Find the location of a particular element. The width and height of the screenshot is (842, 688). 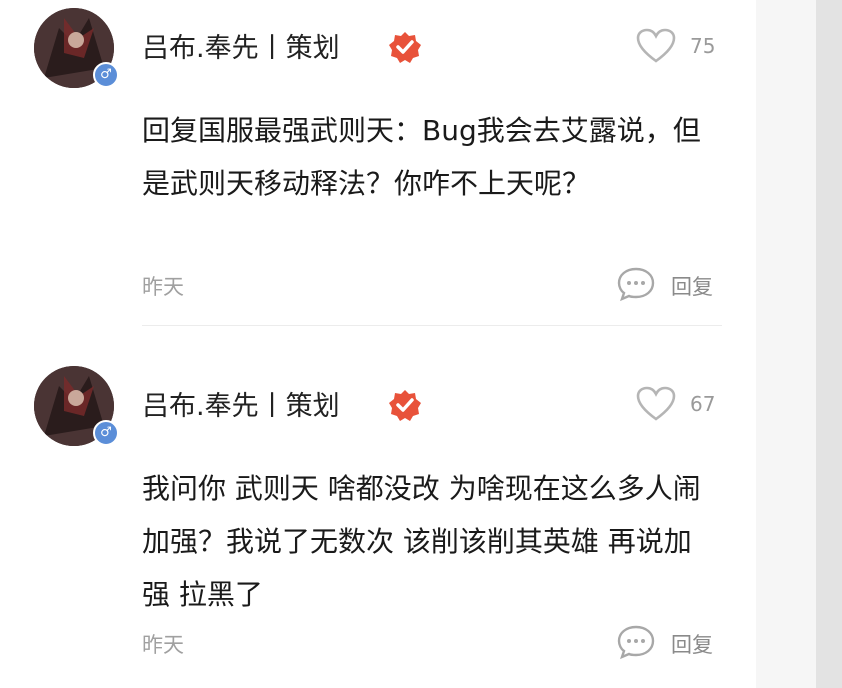

side-strip is located at coordinates (786, 344).